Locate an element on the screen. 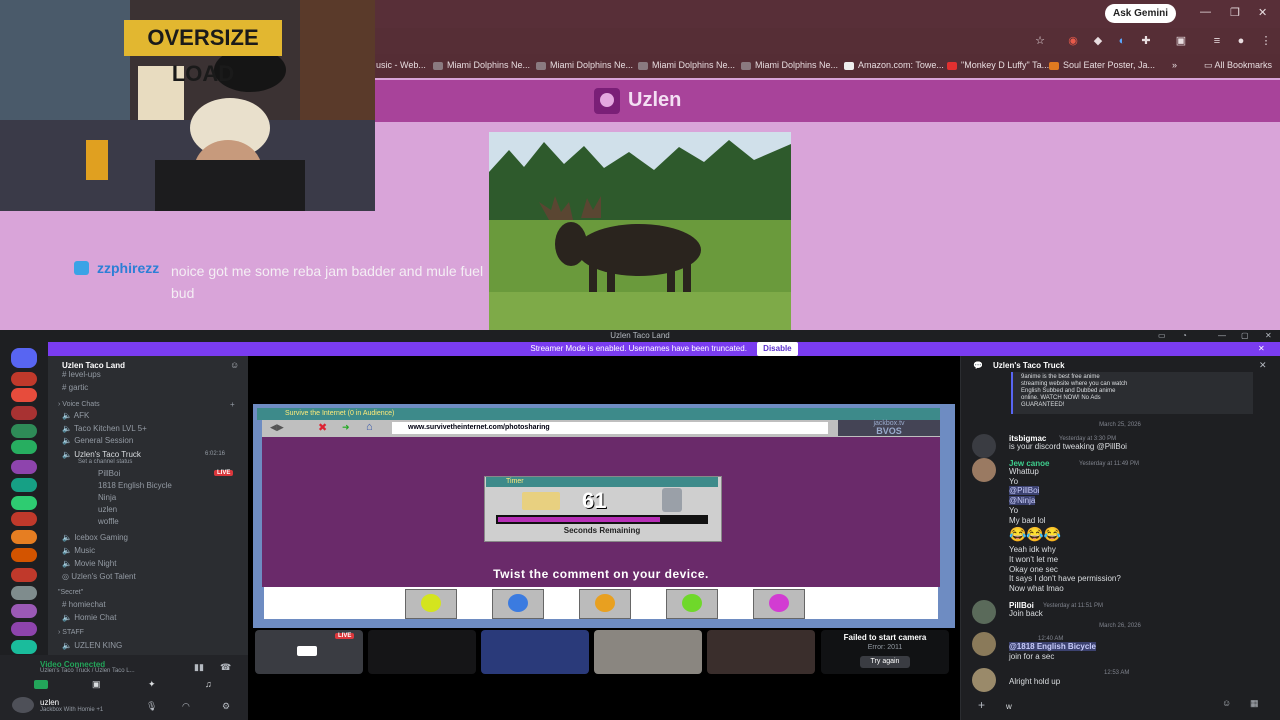 The height and width of the screenshot is (720, 1280). maximize-icon: ❐ is located at coordinates (1235, 12).